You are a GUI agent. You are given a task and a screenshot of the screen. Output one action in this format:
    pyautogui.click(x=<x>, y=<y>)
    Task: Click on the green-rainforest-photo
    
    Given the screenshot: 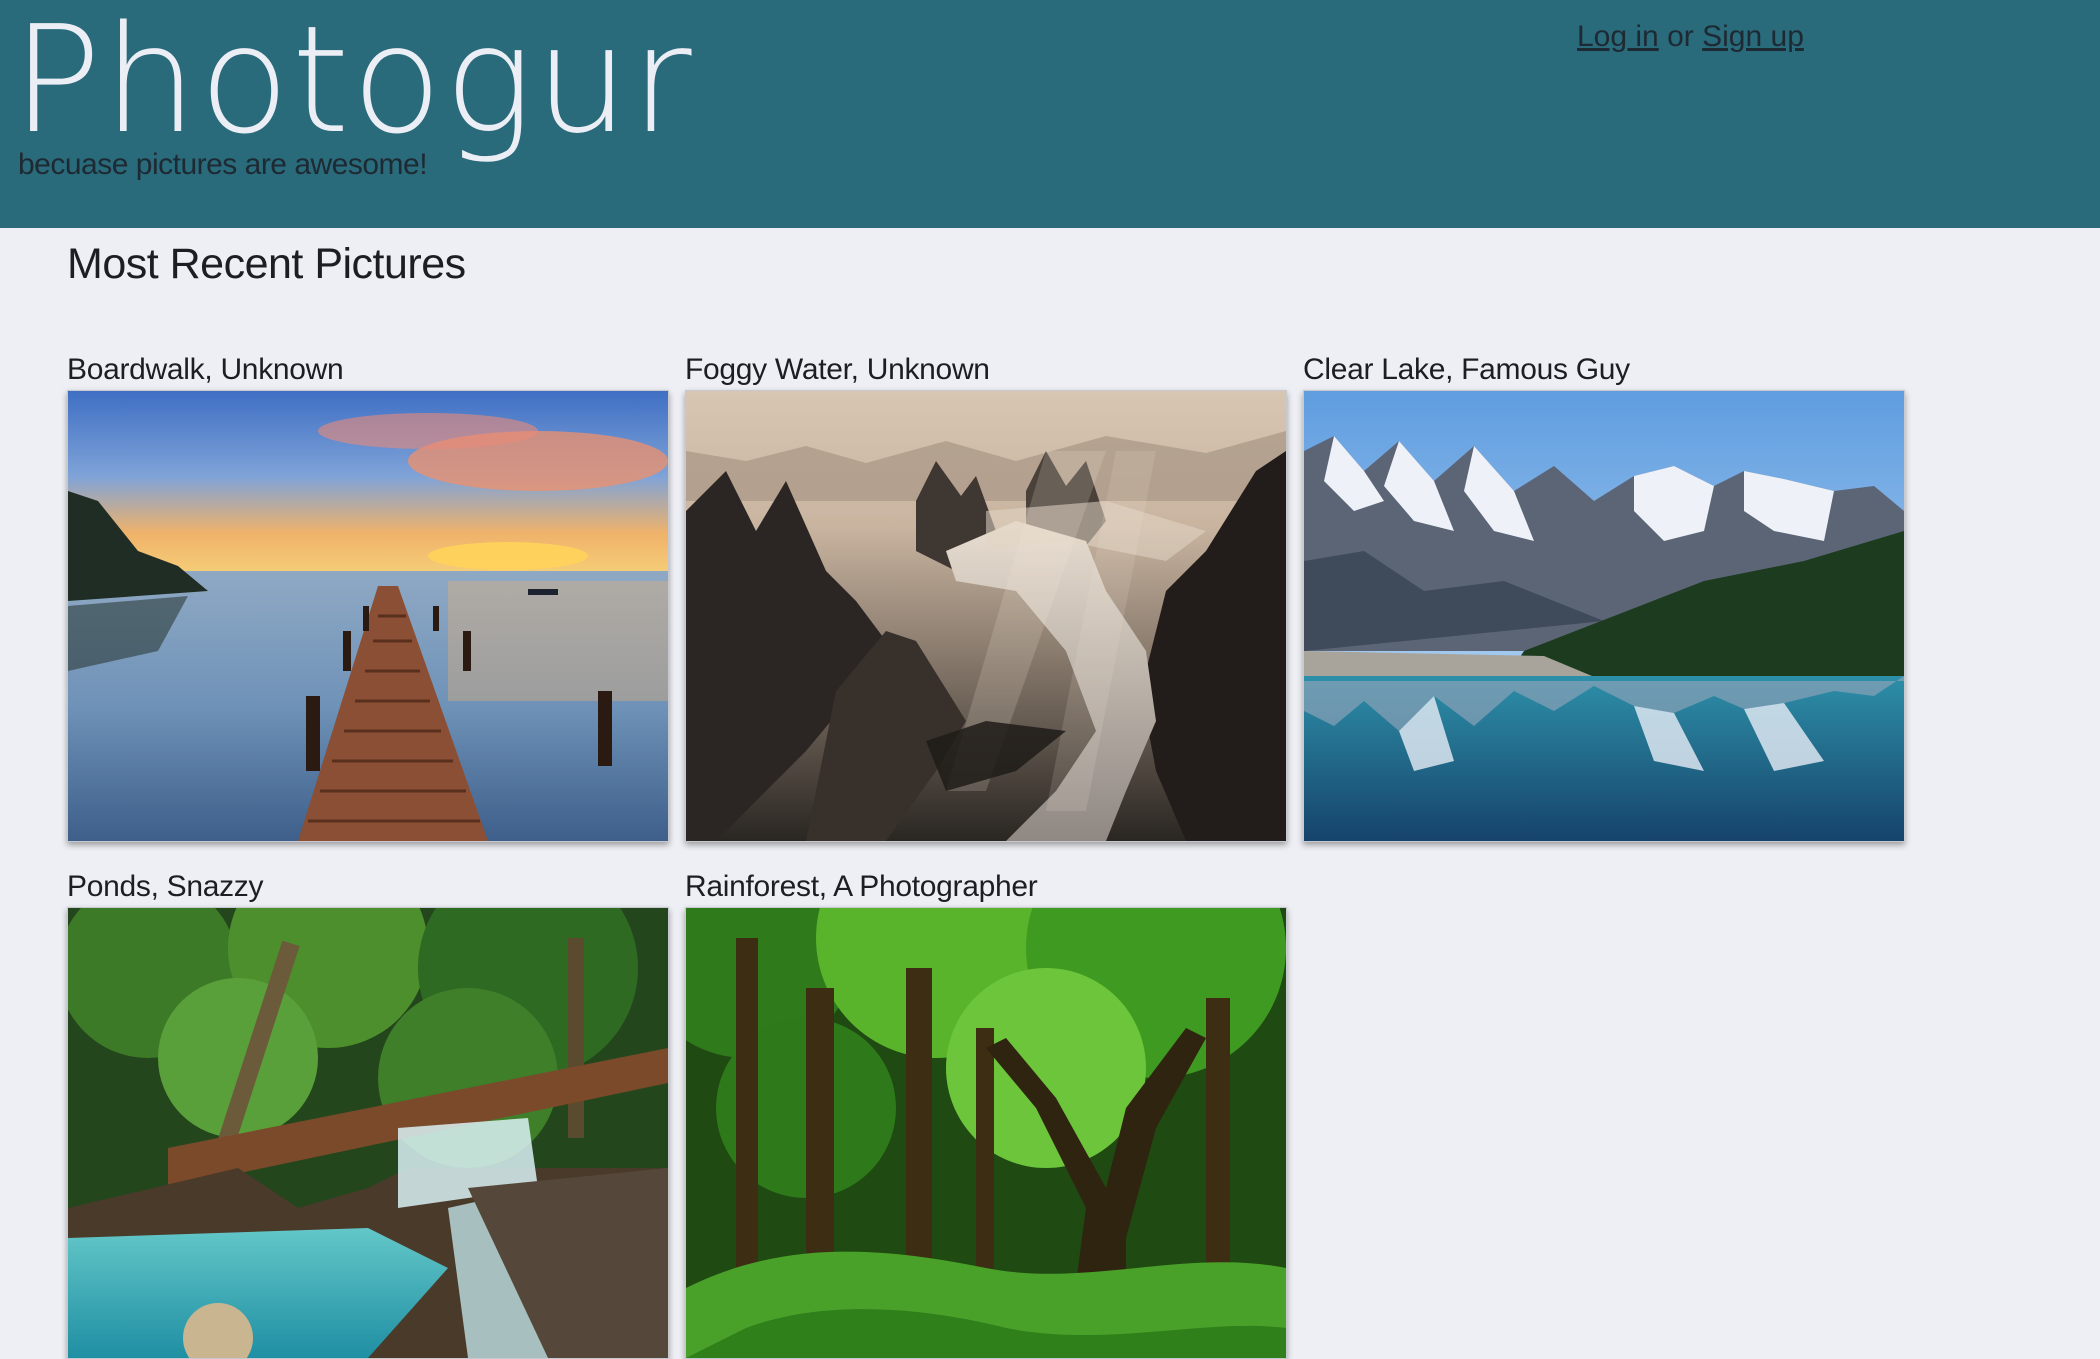 What is the action you would take?
    pyautogui.click(x=986, y=1133)
    